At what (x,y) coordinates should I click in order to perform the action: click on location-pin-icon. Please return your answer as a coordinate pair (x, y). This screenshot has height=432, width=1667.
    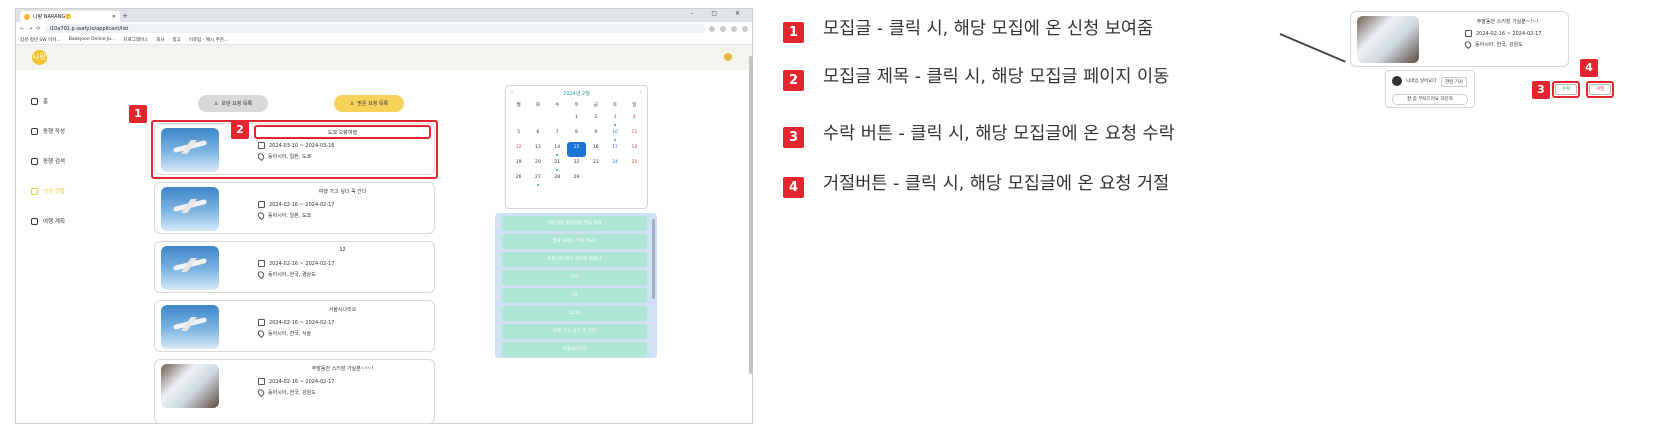
    Looking at the image, I should click on (261, 274).